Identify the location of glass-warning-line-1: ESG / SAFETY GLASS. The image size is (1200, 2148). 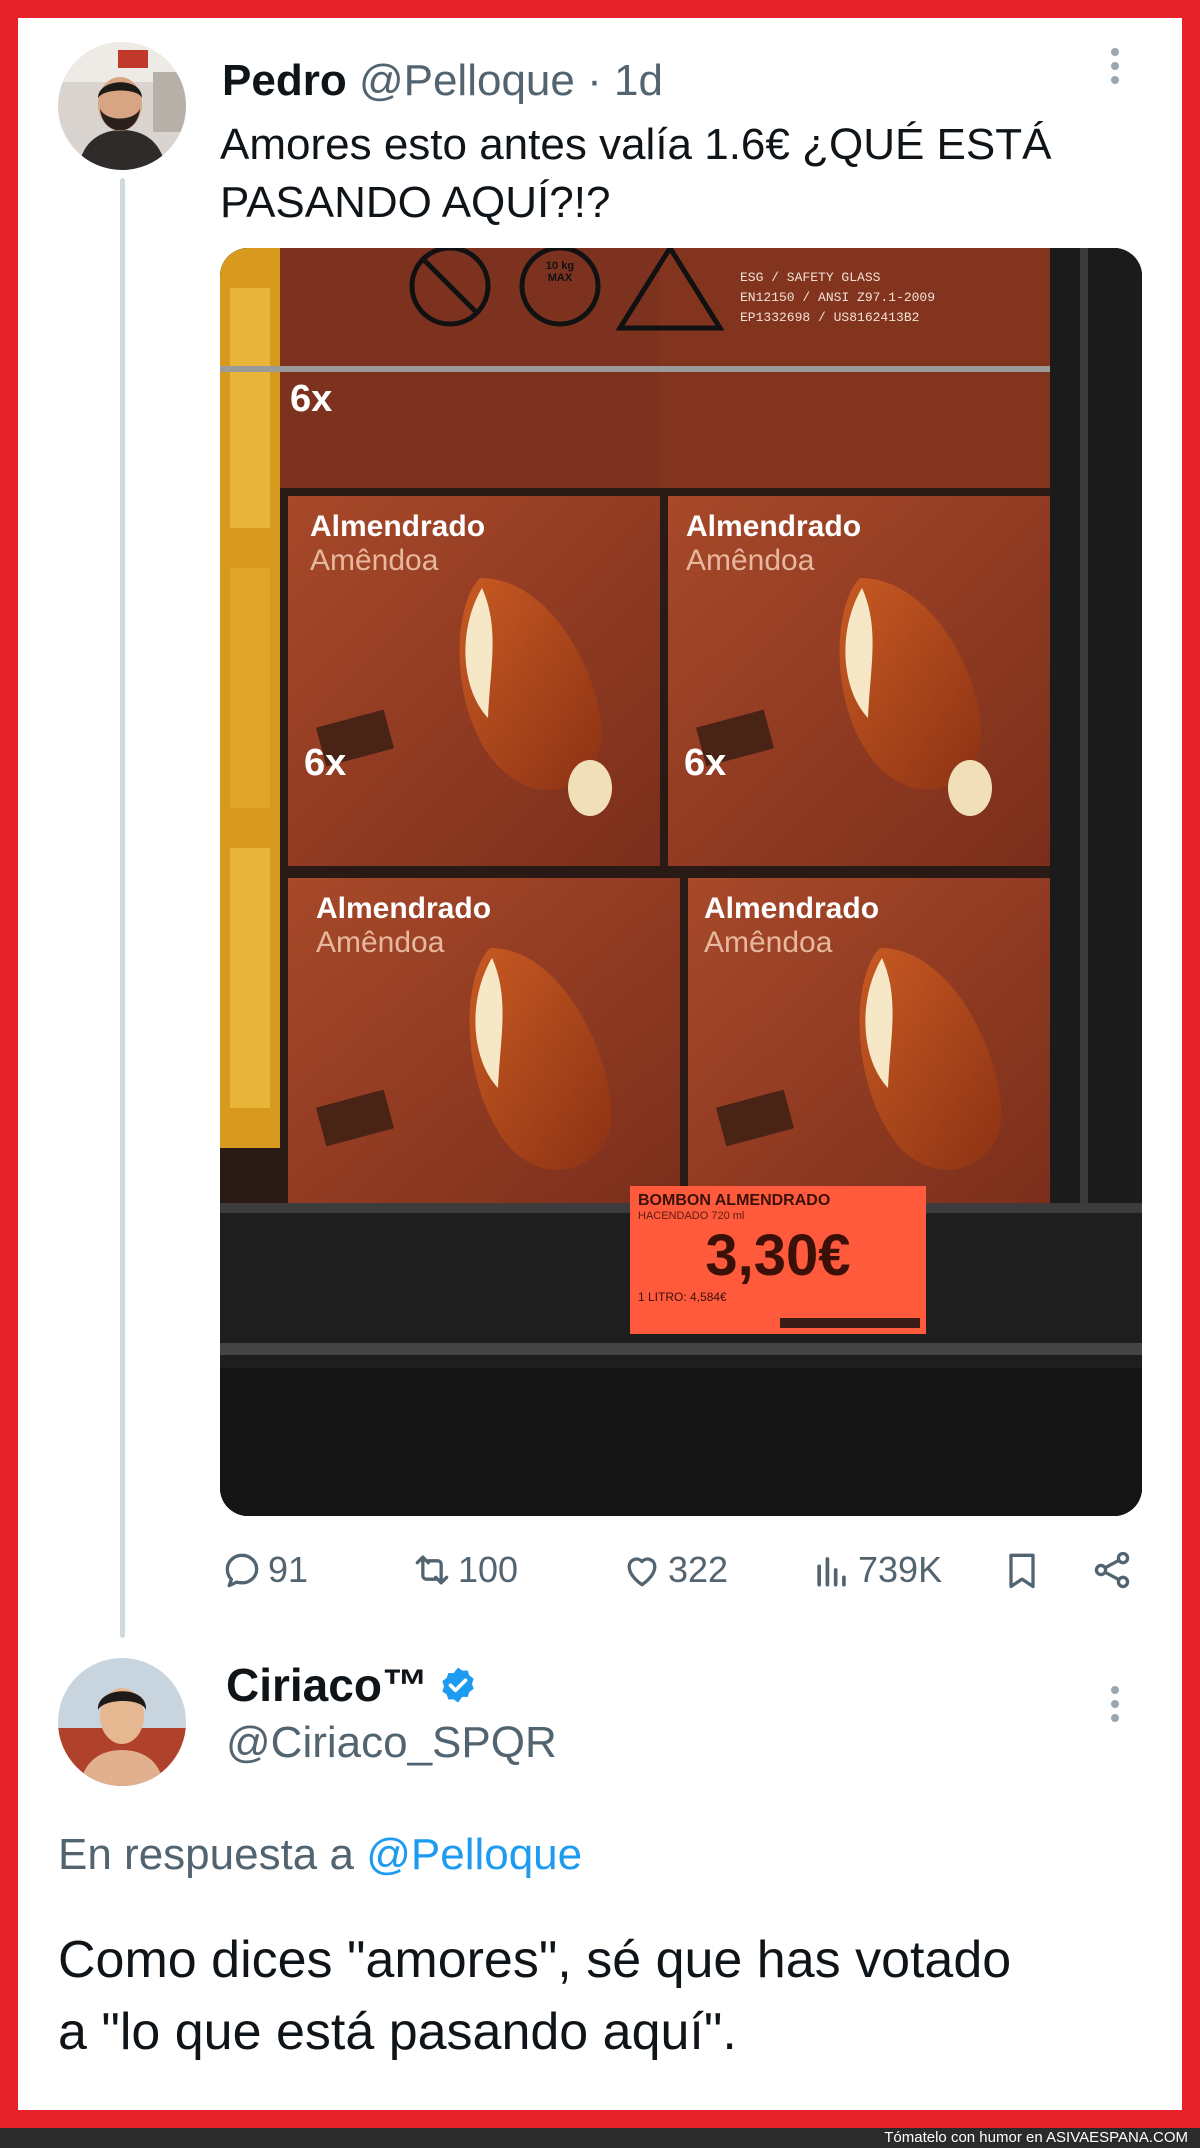
(810, 277).